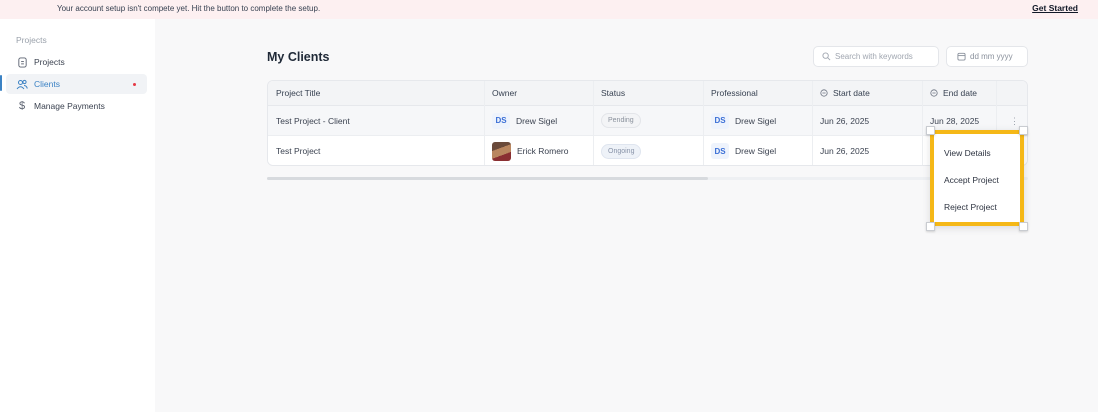 This screenshot has height=412, width=1098. I want to click on page-title: My Clients, so click(298, 57).